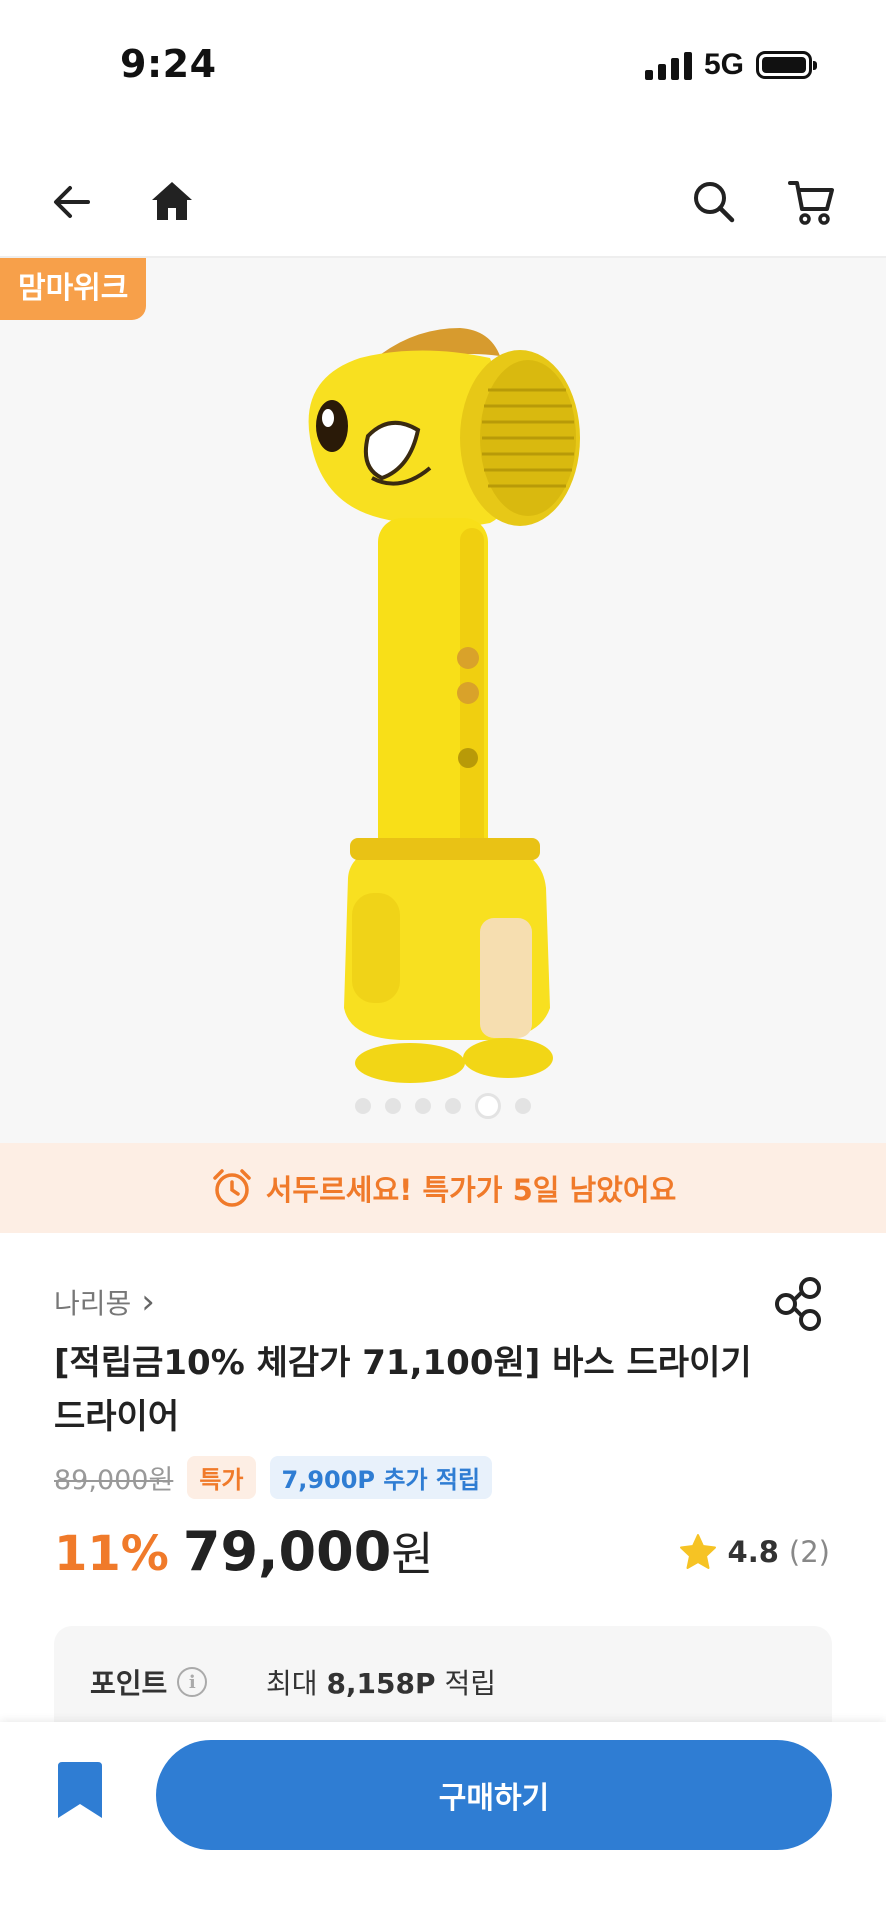 The width and height of the screenshot is (886, 1920). Describe the element at coordinates (470, 1683) in the screenshot. I see `points-suffix: 적립` at that location.